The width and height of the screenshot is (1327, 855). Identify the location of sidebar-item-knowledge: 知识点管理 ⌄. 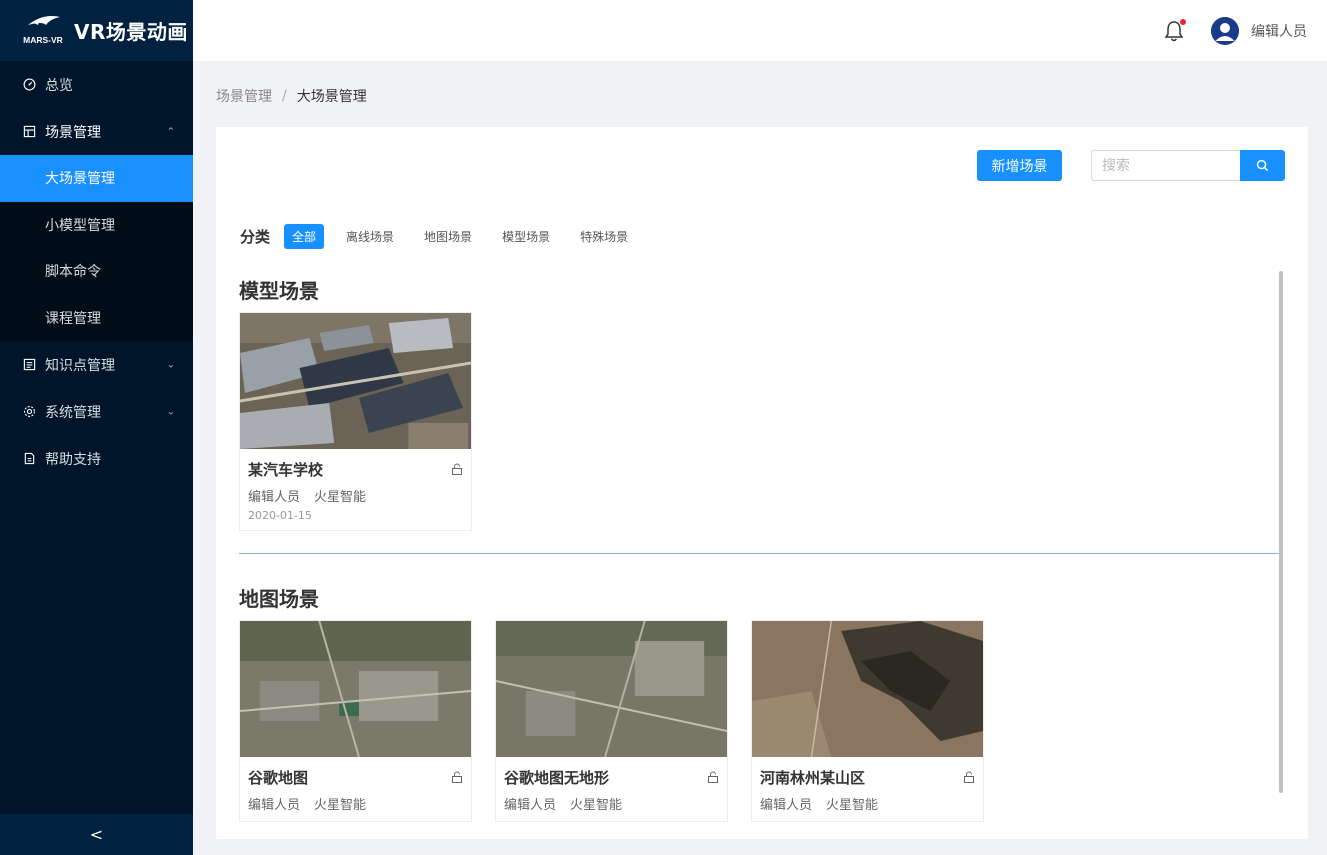
(96, 364).